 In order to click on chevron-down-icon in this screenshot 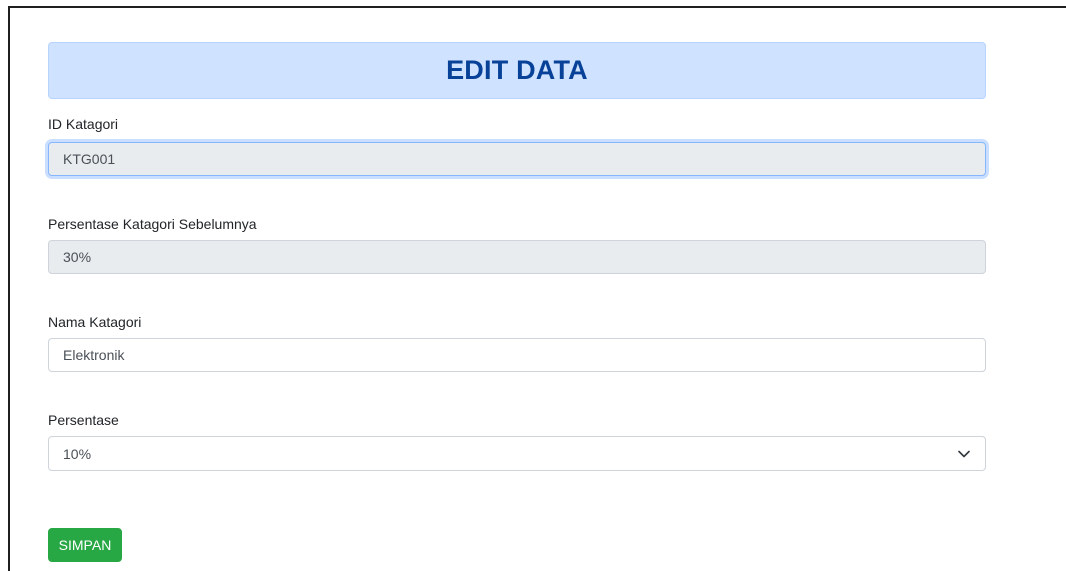, I will do `click(964, 454)`.